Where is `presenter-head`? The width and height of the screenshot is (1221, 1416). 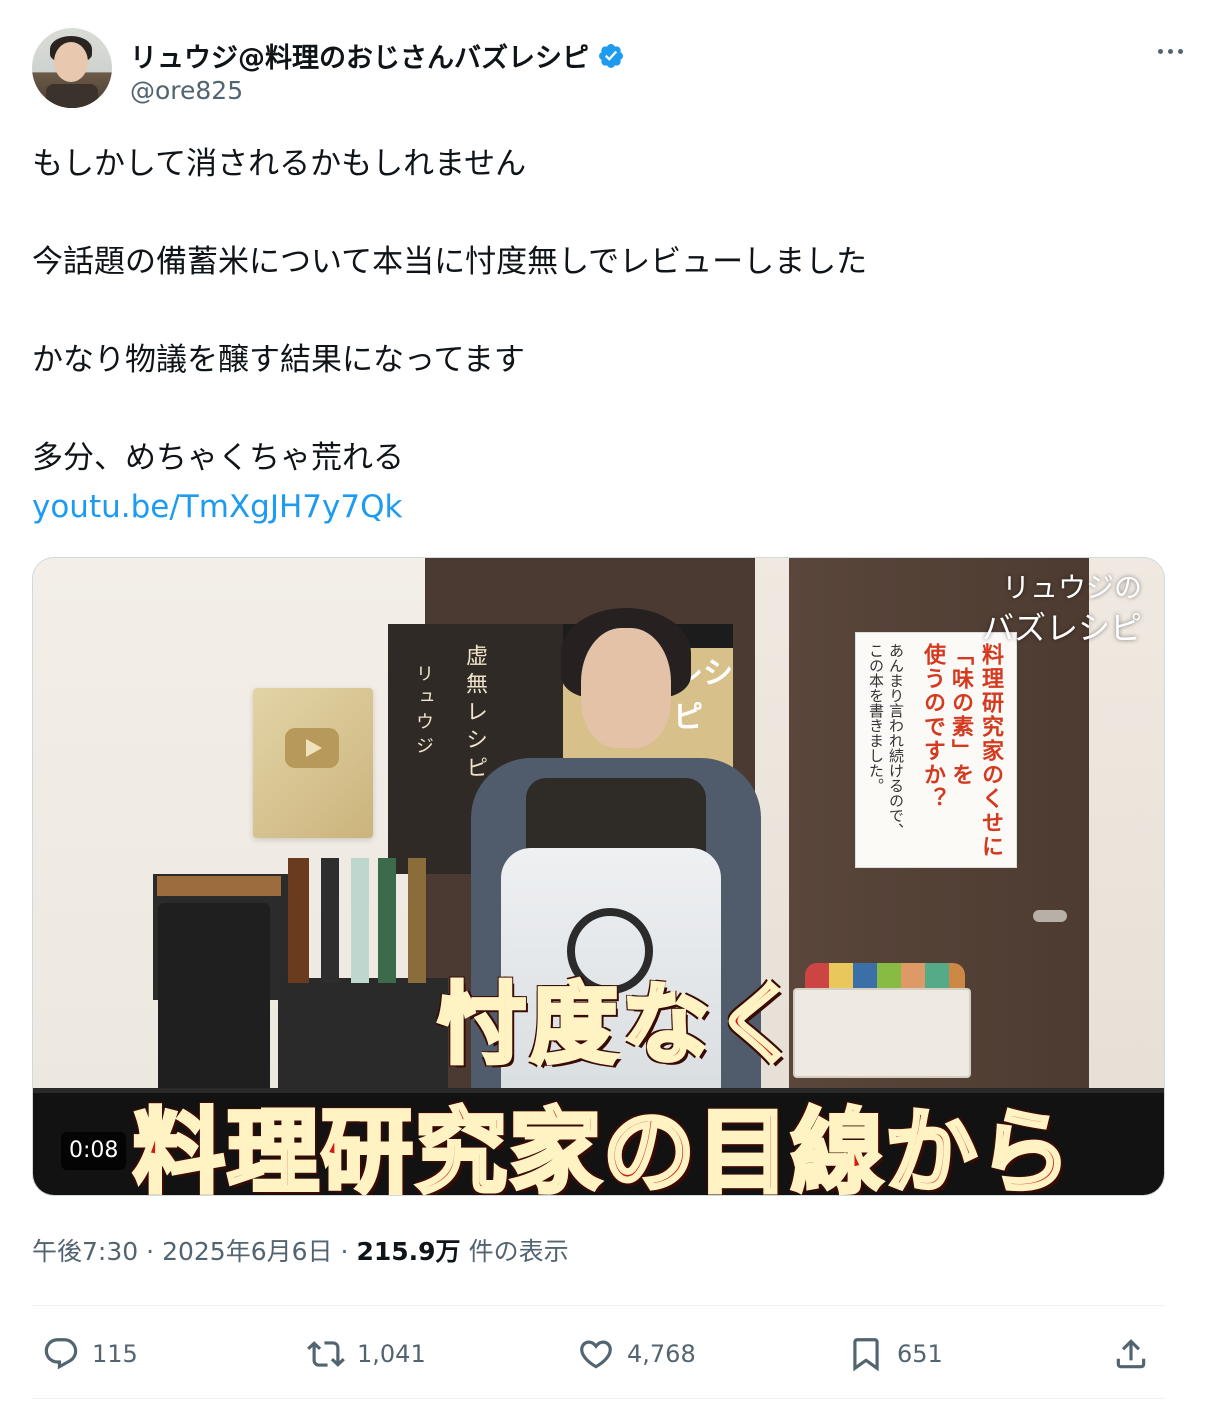 presenter-head is located at coordinates (626, 688).